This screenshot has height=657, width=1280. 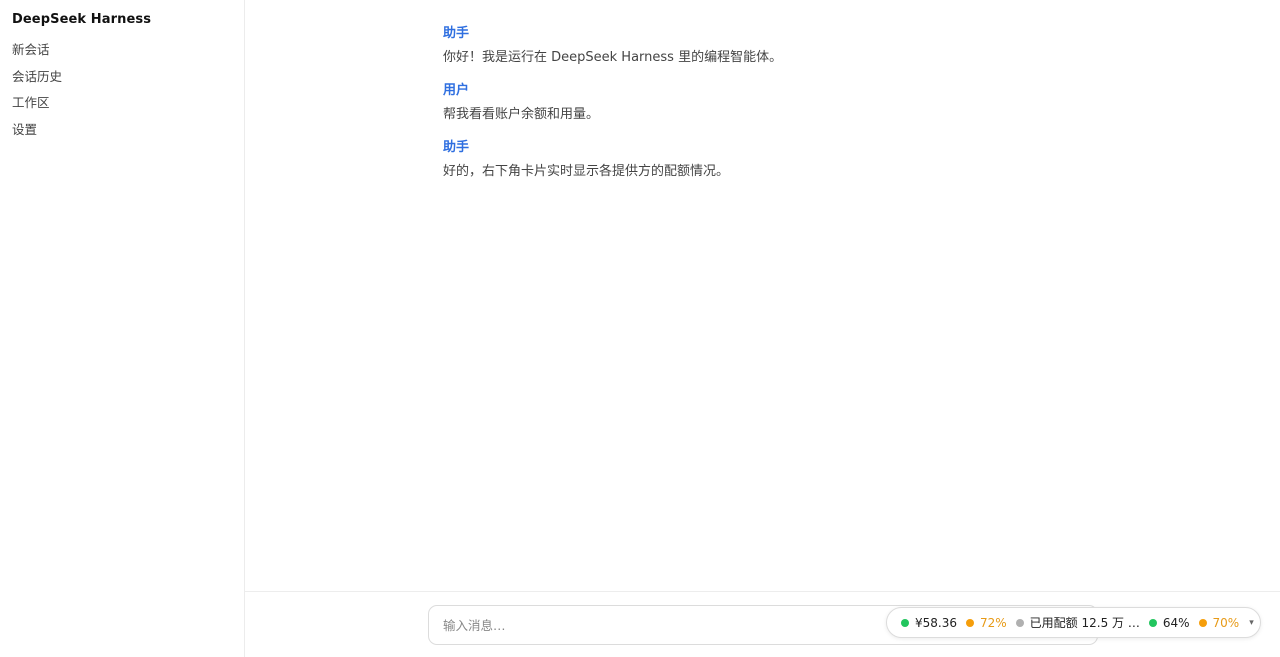 I want to click on message-text: 帮我看看账户余额和用量。, so click(x=521, y=114).